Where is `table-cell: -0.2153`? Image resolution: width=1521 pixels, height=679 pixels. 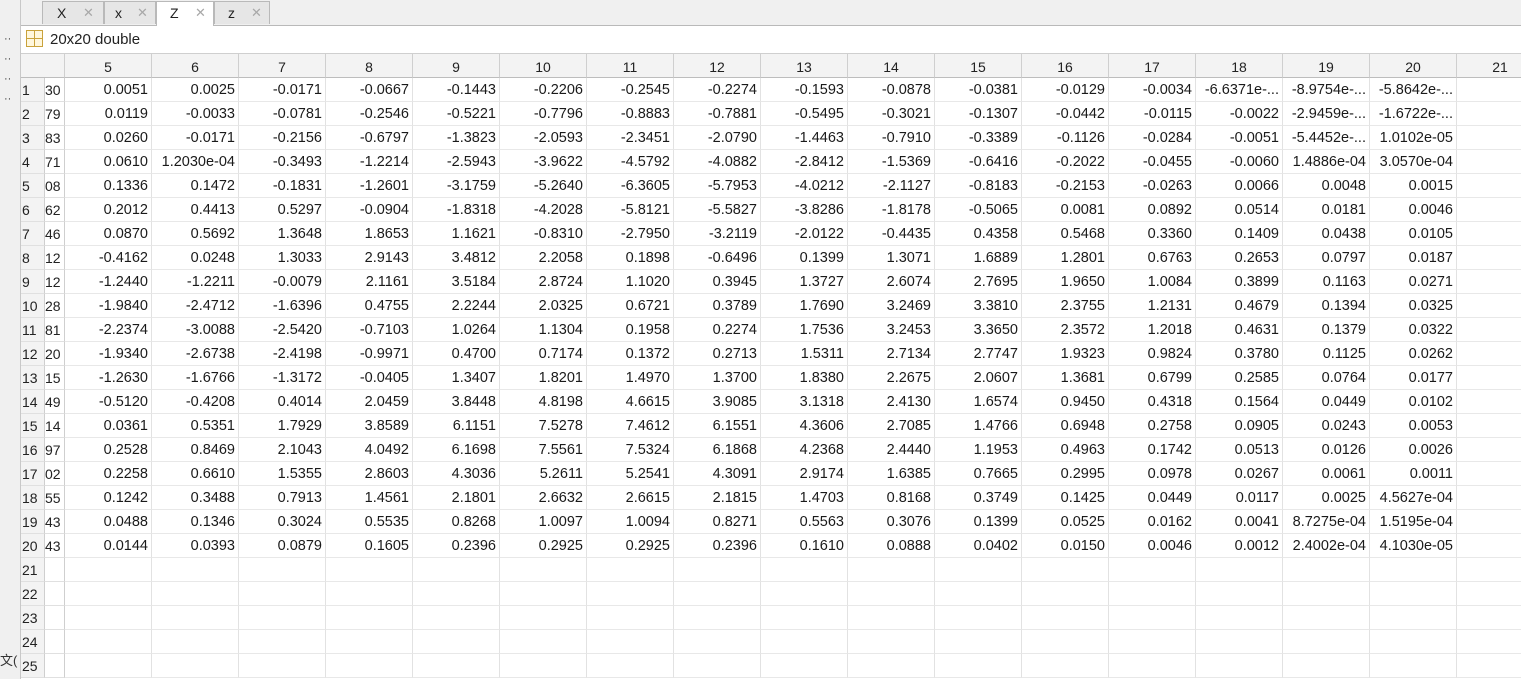
table-cell: -0.2153 is located at coordinates (1065, 186).